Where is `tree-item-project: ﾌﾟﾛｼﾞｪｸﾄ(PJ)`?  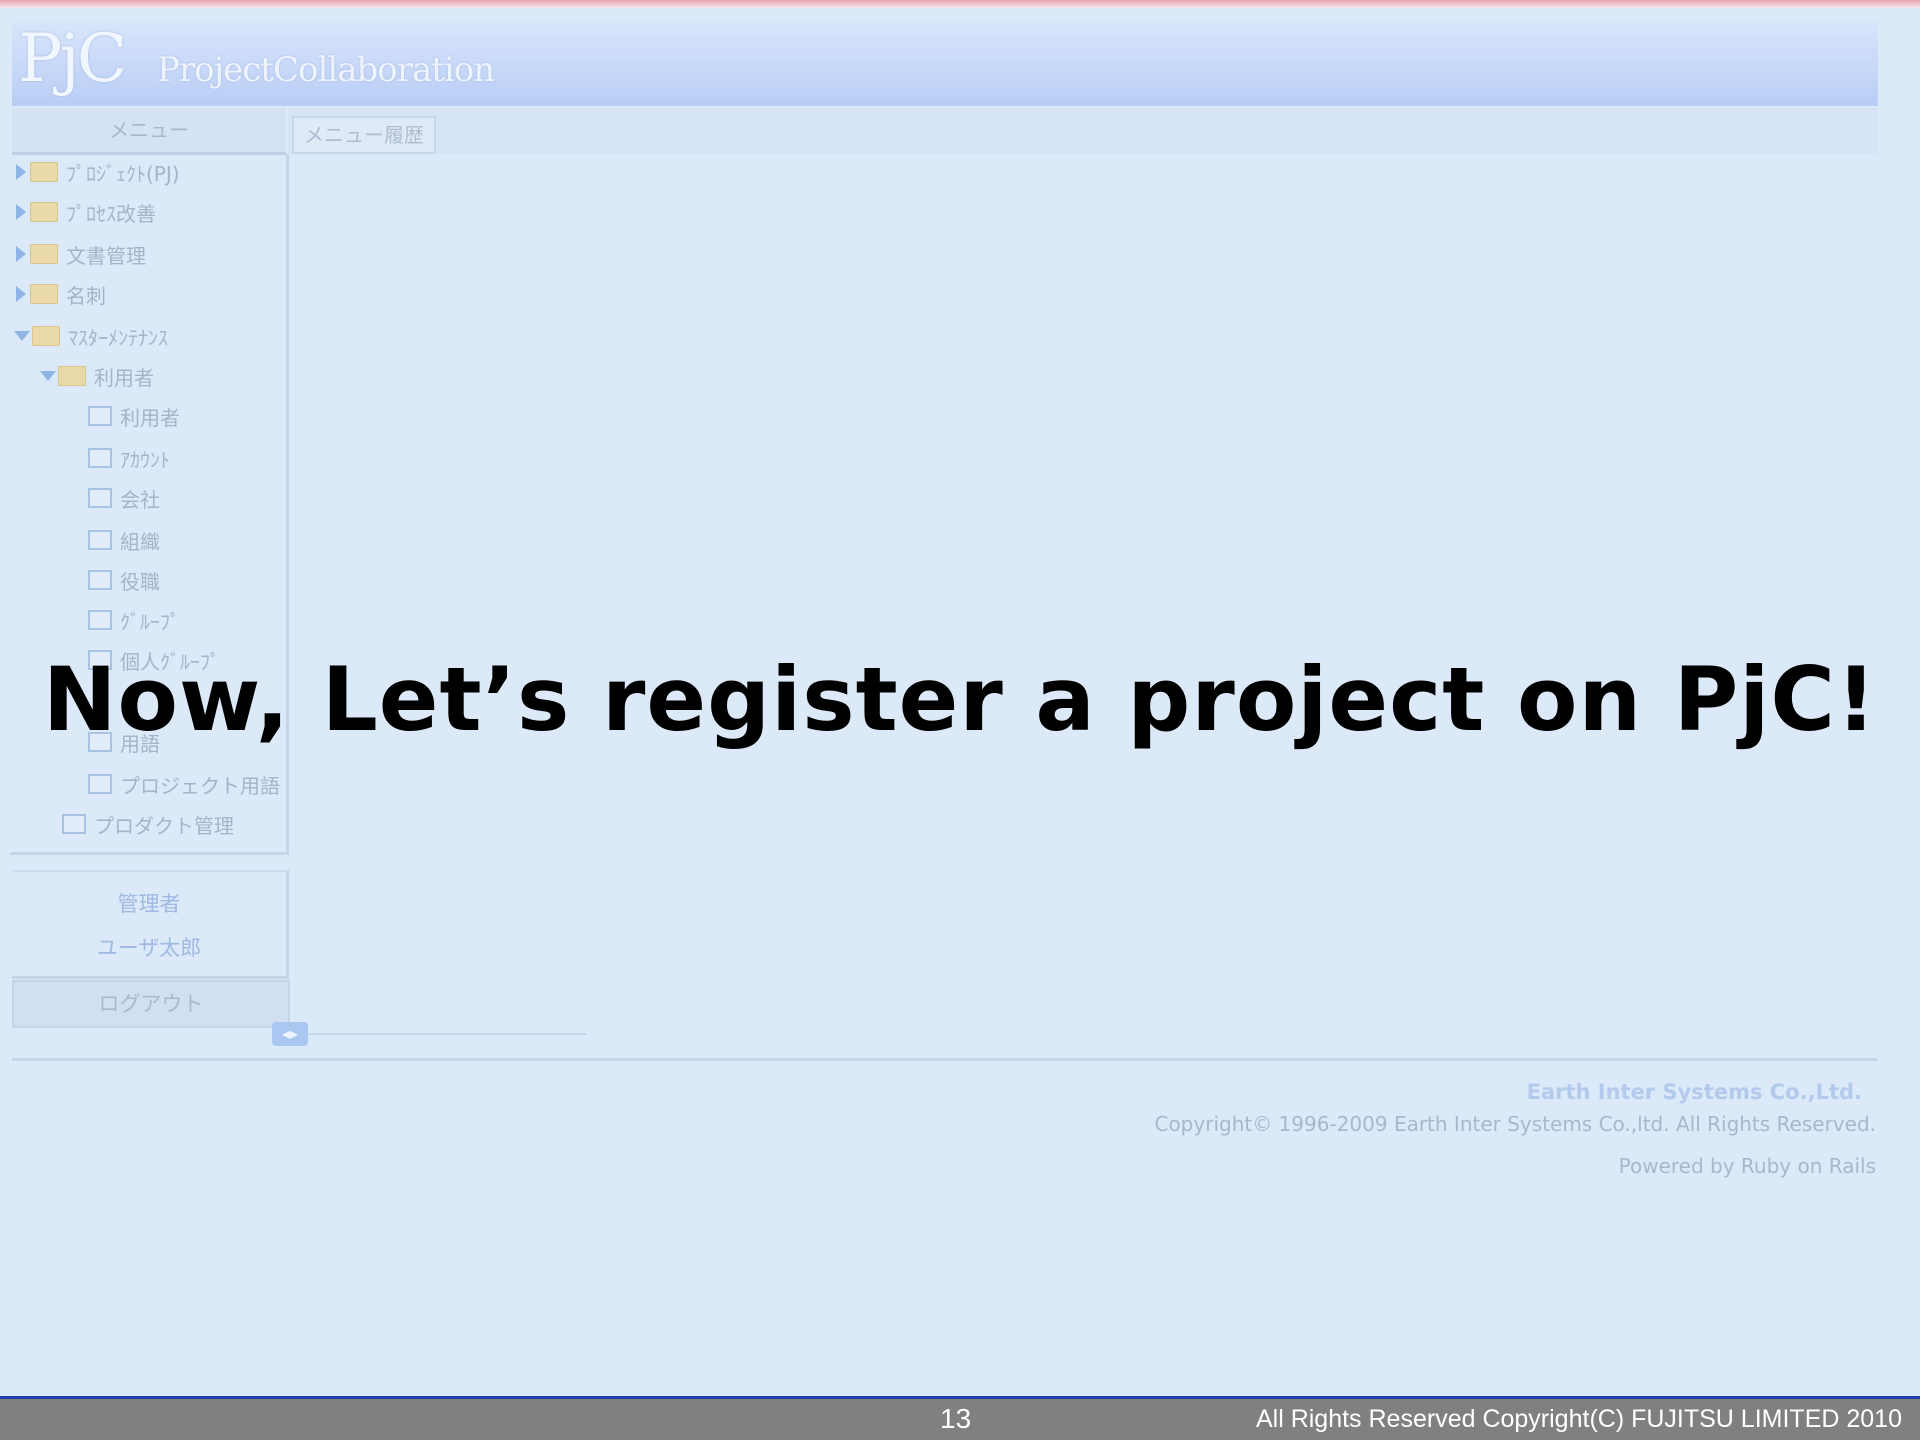 tree-item-project: ﾌﾟﾛｼﾞｪｸﾄ(PJ) is located at coordinates (98, 172).